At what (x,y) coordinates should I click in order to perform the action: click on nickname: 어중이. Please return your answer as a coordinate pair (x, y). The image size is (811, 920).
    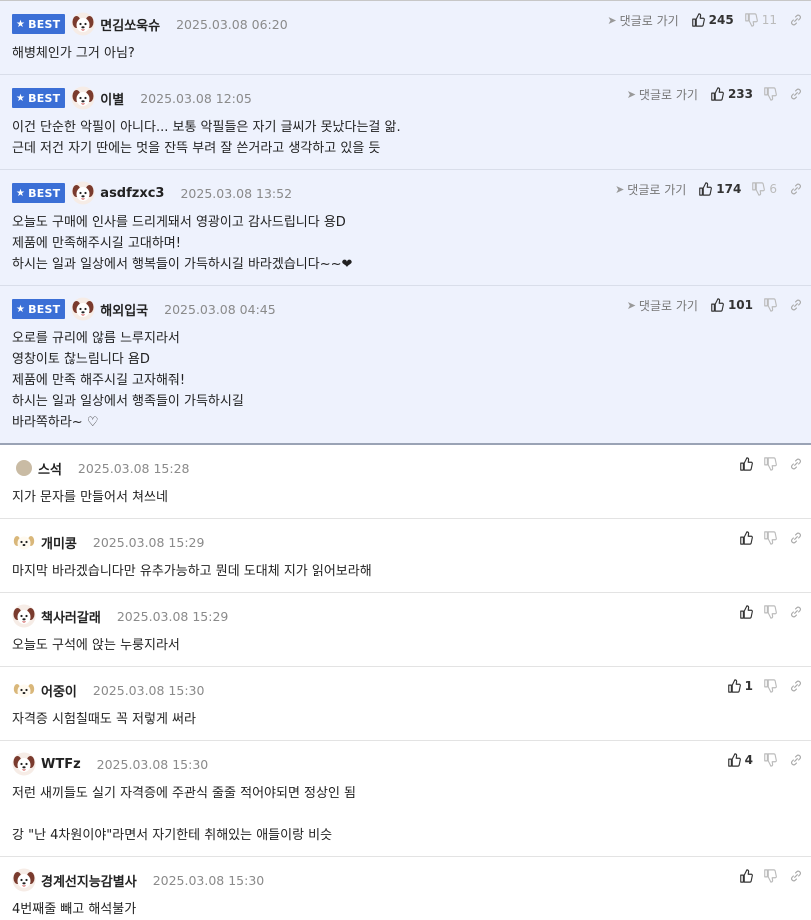
    Looking at the image, I should click on (59, 690).